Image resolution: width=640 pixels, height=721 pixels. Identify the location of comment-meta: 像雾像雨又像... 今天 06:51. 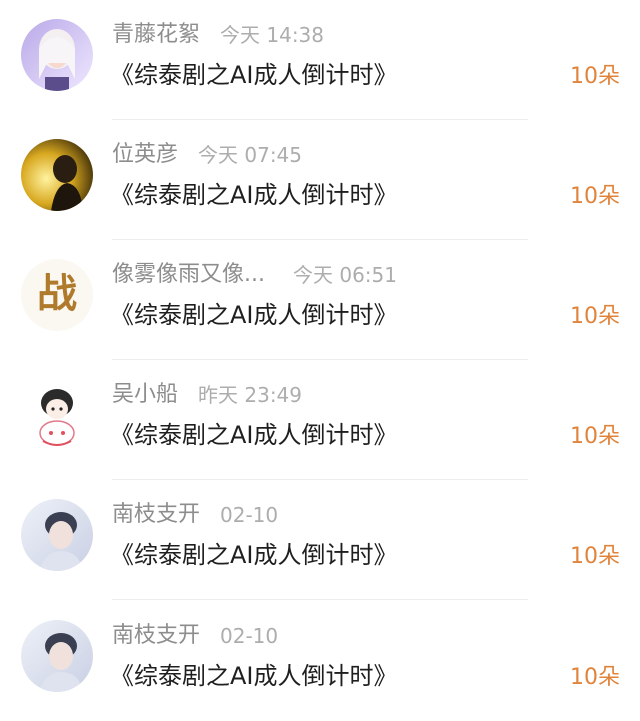
(254, 275).